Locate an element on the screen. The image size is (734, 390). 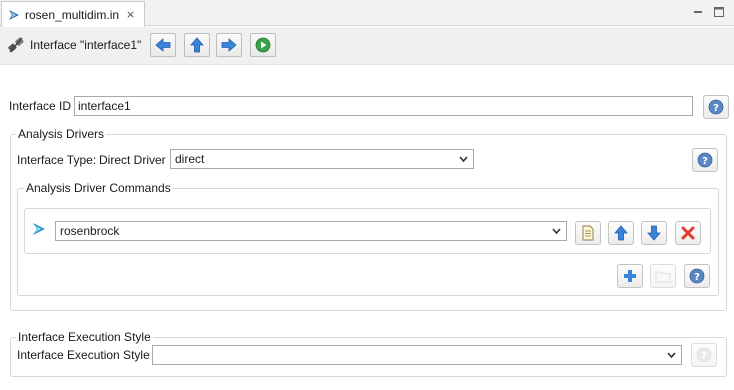
arrow-left-icon is located at coordinates (163, 45).